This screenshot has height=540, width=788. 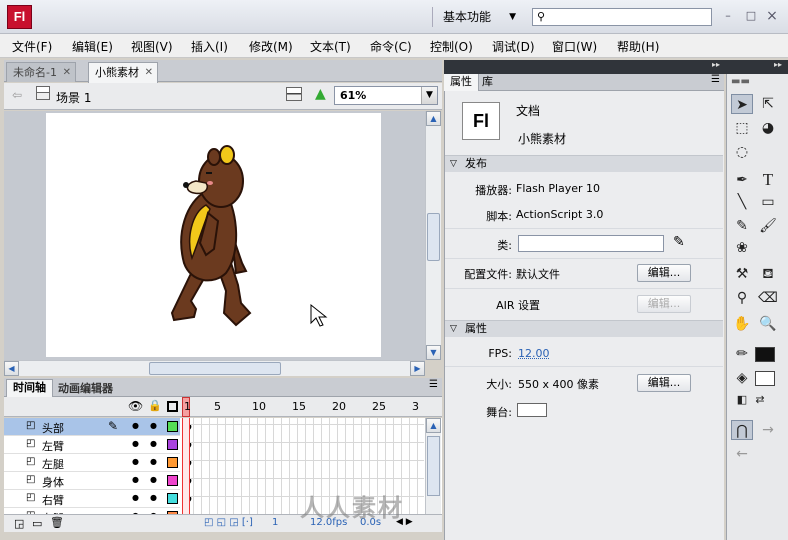 What do you see at coordinates (209, 46) in the screenshot?
I see `menu-insert: 插入(I)` at bounding box center [209, 46].